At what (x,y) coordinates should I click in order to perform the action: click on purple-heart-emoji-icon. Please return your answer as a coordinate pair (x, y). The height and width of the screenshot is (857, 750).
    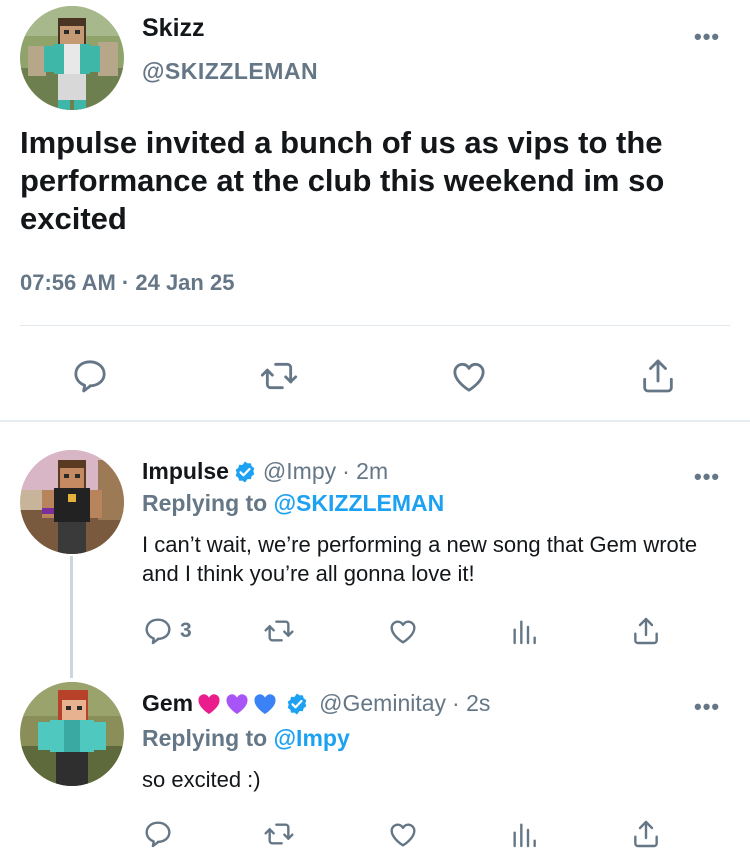
    Looking at the image, I should click on (237, 703).